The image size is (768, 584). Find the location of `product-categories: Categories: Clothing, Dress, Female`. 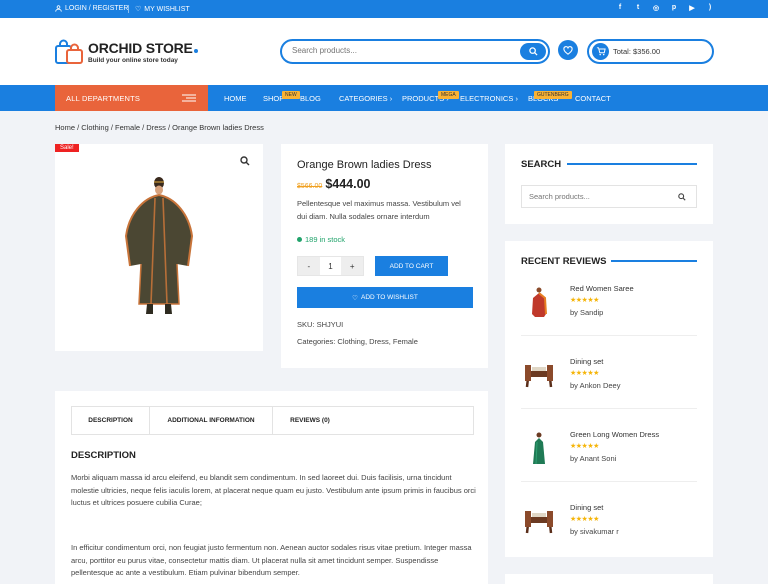

product-categories: Categories: Clothing, Dress, Female is located at coordinates (357, 341).